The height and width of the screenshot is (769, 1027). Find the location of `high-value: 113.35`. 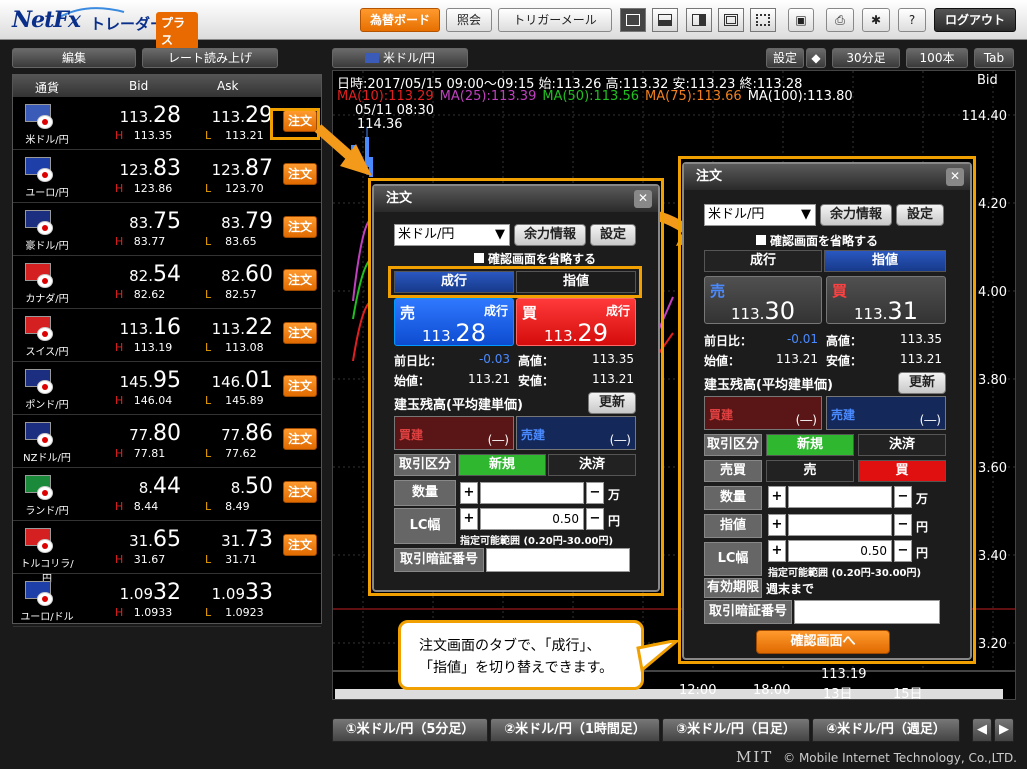

high-value: 113.35 is located at coordinates (613, 359).